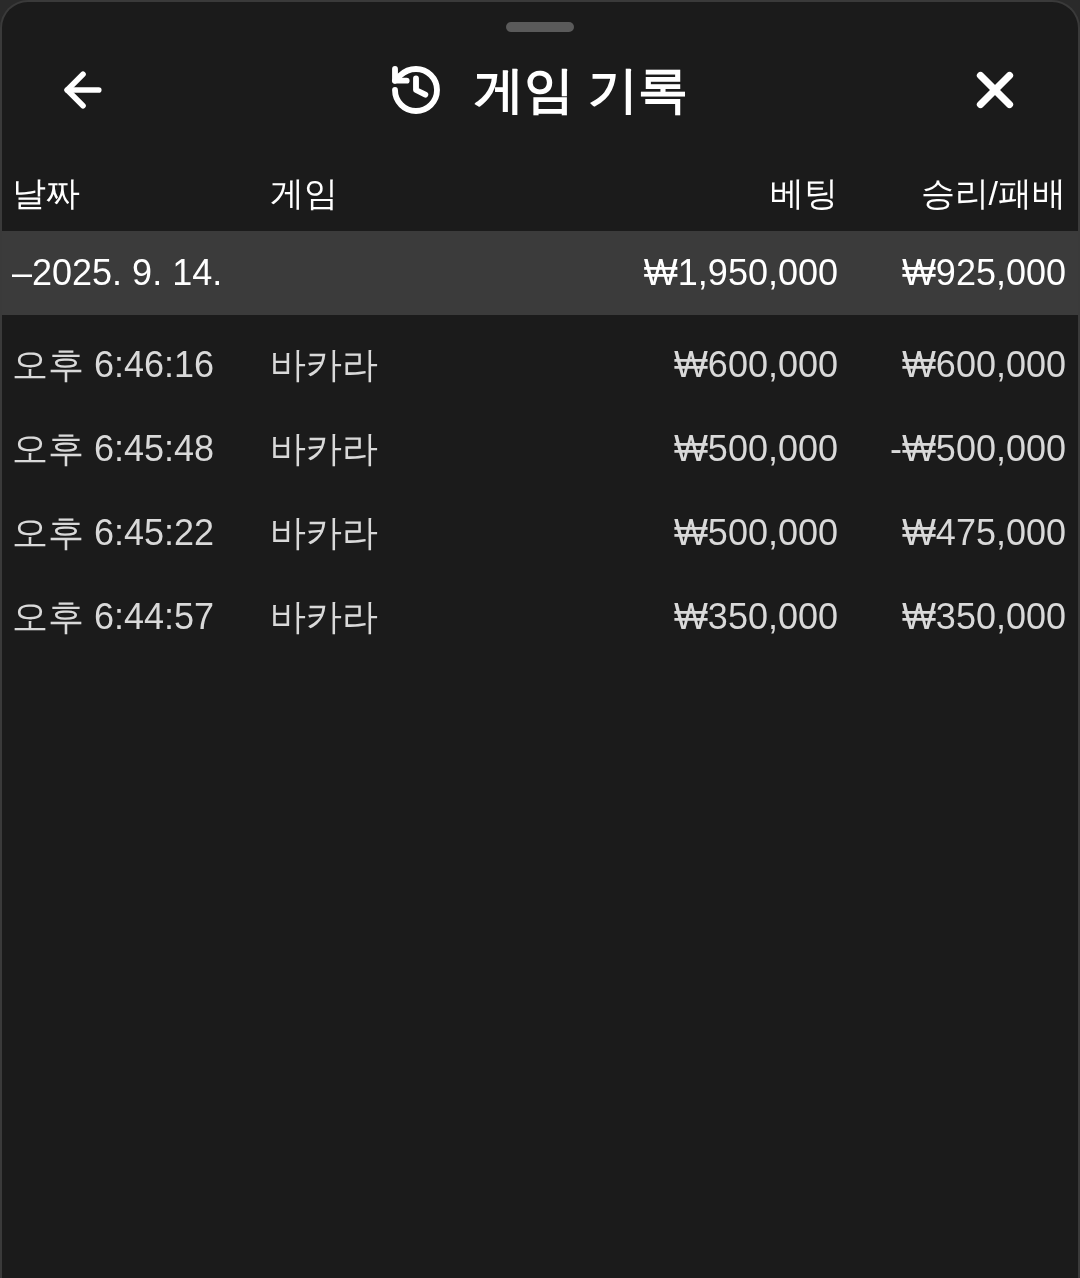 This screenshot has height=1278, width=1080. I want to click on group-date: –2025. 9. 14., so click(118, 273).